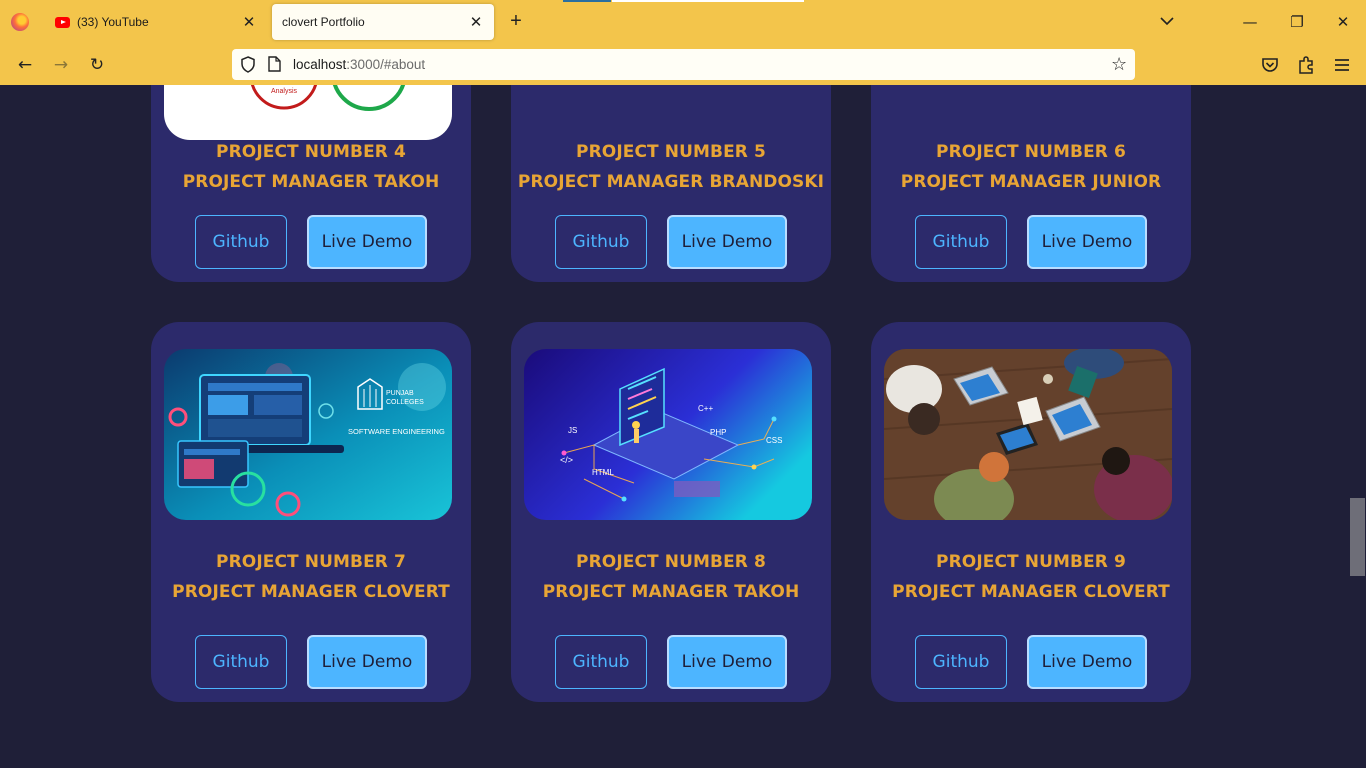 The width and height of the screenshot is (1366, 768). Describe the element at coordinates (62, 22) in the screenshot. I see `youtube-icon` at that location.